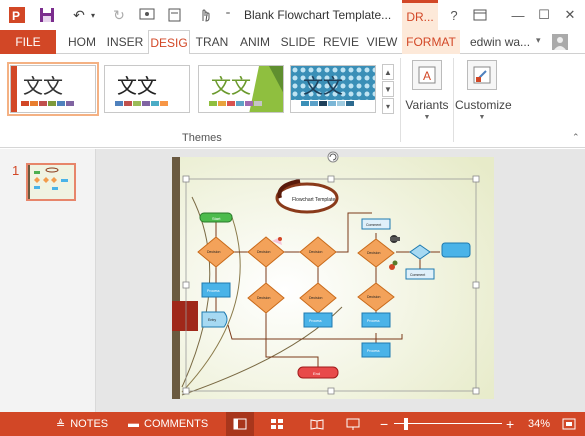 The height and width of the screenshot is (436, 585). What do you see at coordinates (14, 89) in the screenshot?
I see `theme-accent-bar` at bounding box center [14, 89].